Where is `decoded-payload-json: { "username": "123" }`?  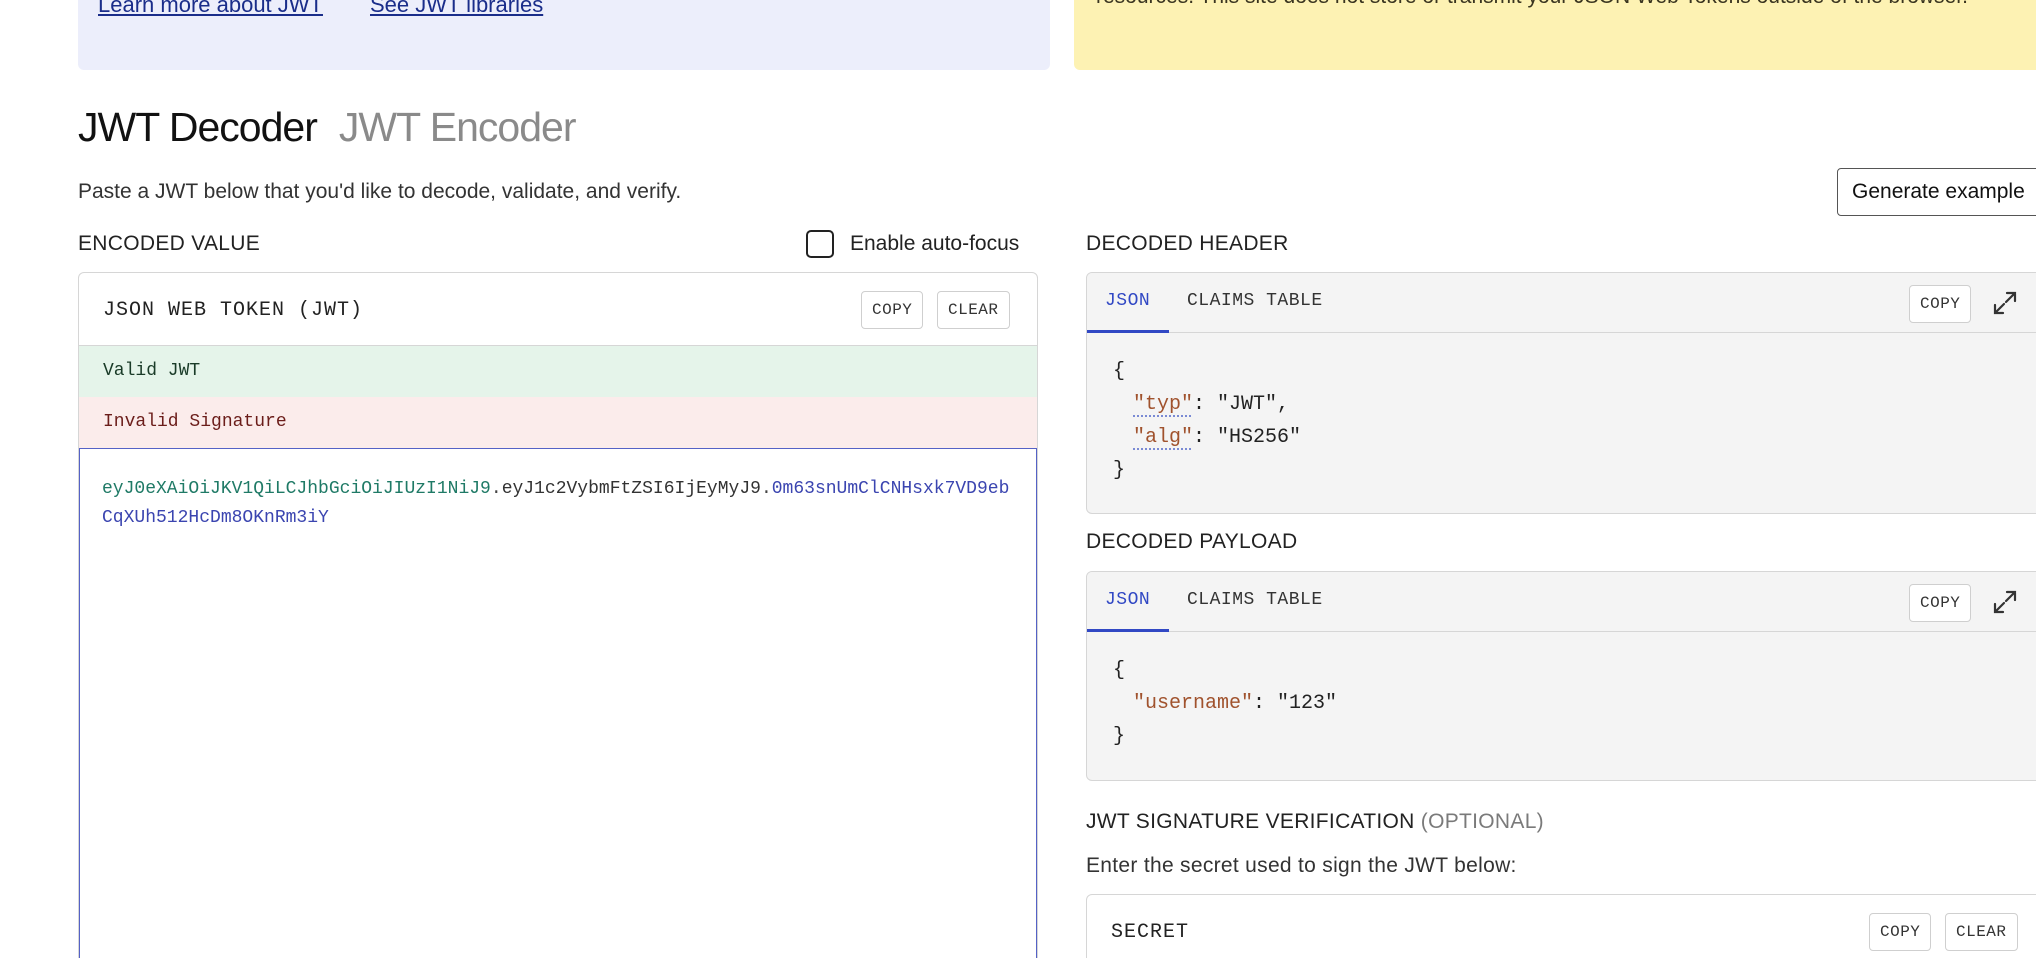 decoded-payload-json: { "username": "123" } is located at coordinates (1225, 703).